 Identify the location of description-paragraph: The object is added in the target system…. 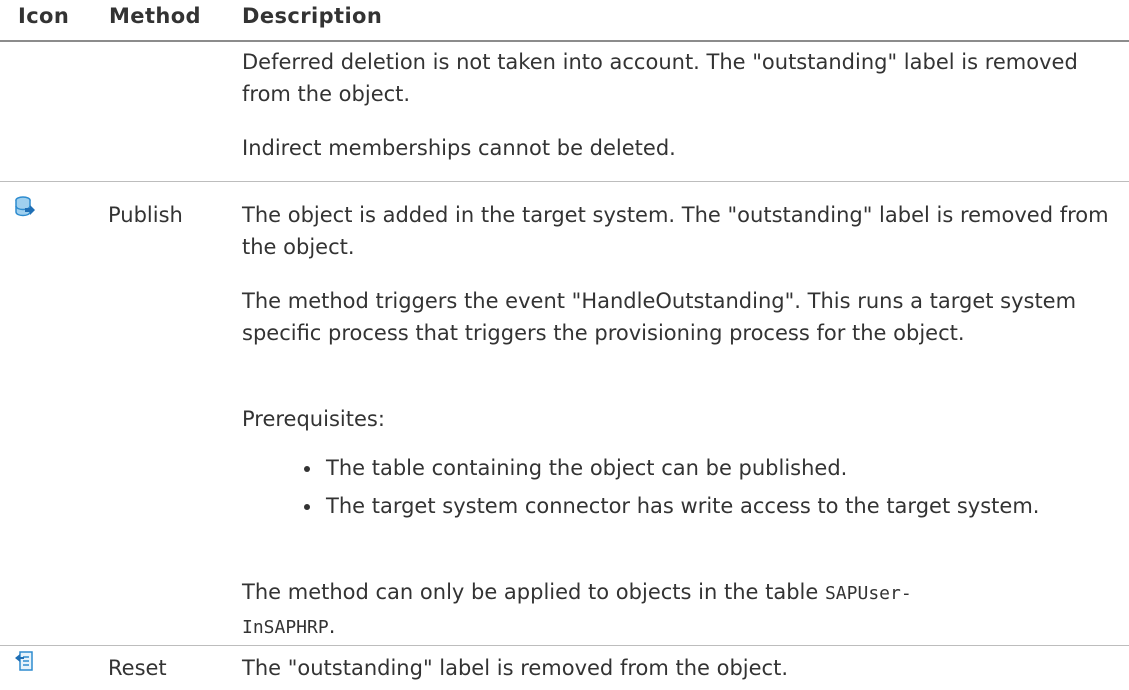
(675, 231).